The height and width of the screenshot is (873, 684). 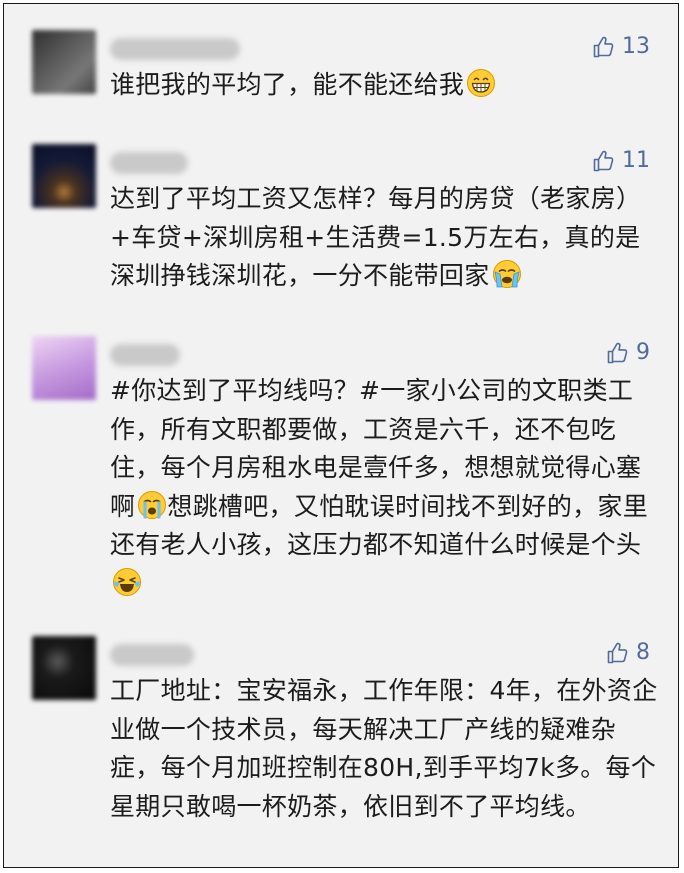 What do you see at coordinates (636, 46) in the screenshot?
I see `like-count: 13` at bounding box center [636, 46].